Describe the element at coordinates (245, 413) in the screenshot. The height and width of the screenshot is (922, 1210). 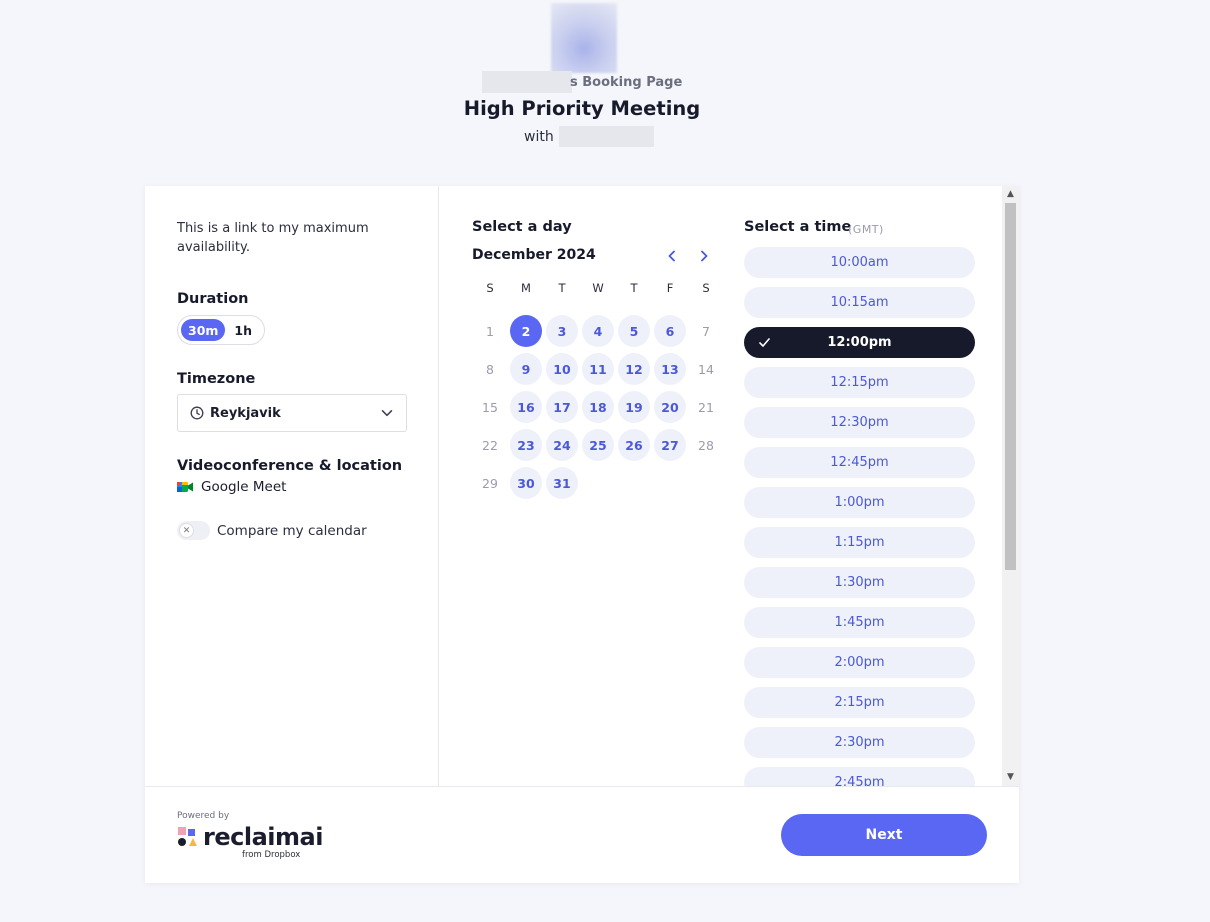
I see `timezone-value: Reykjavik` at that location.